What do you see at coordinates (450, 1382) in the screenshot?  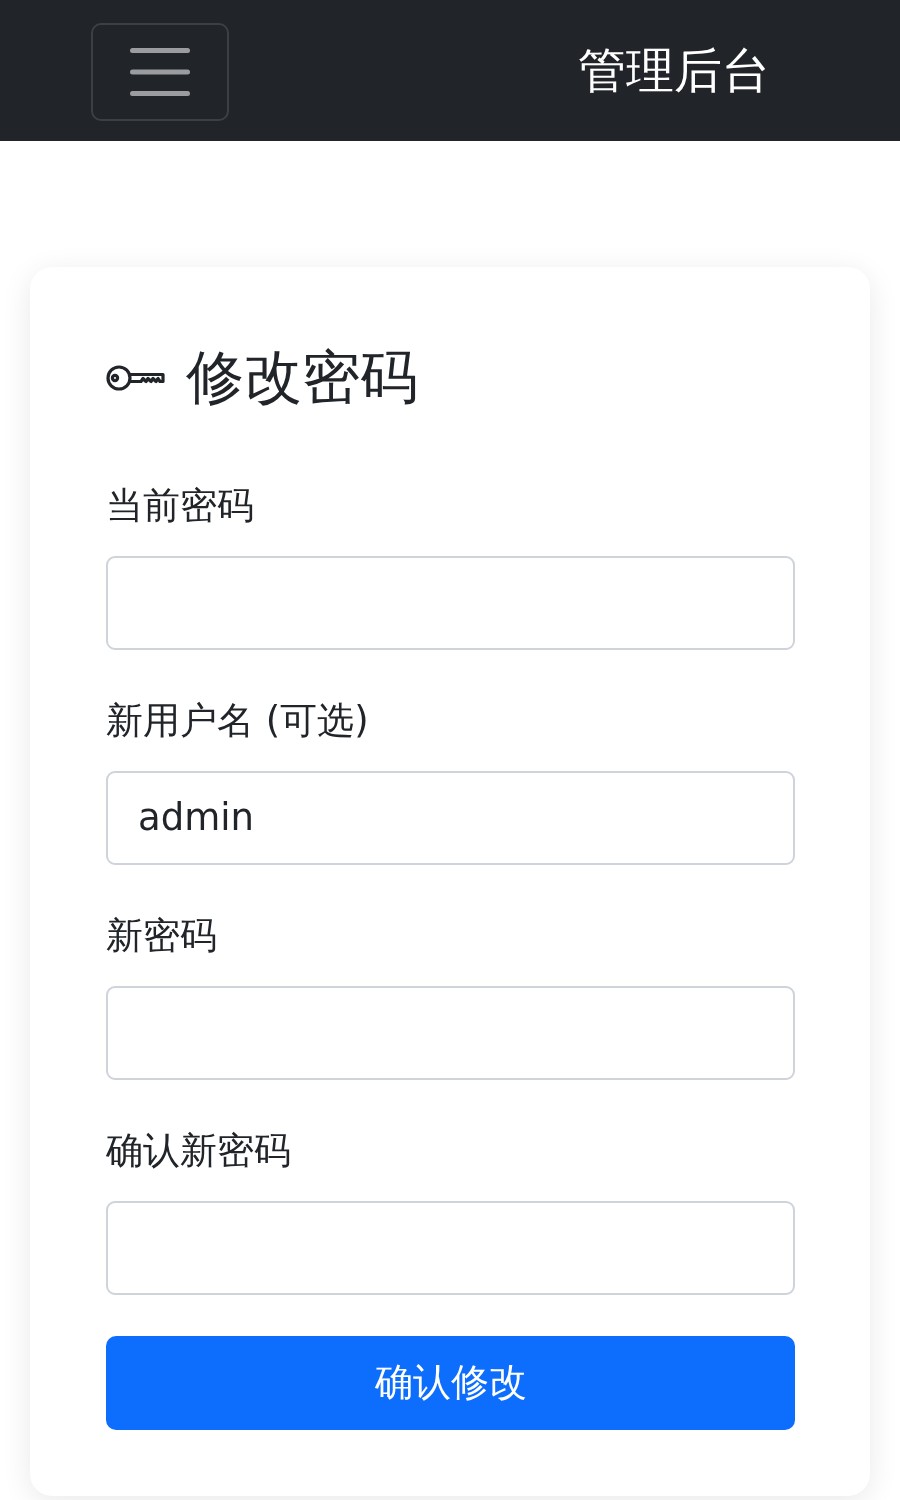 I see `submit-button: 确认修改` at bounding box center [450, 1382].